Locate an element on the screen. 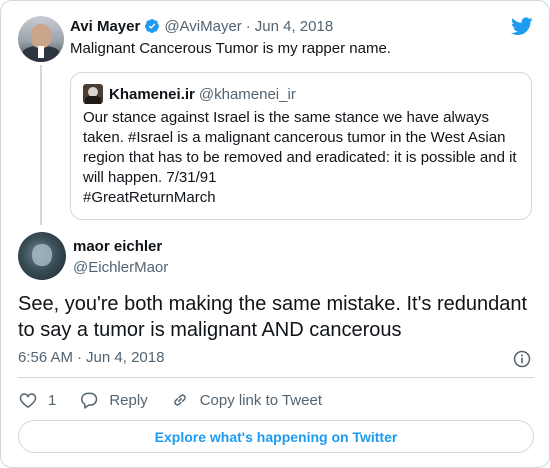 This screenshot has width=550, height=468. parent-tweet-header: Avi Mayer @AviMayer · Jun 4, 2018 is located at coordinates (201, 26).